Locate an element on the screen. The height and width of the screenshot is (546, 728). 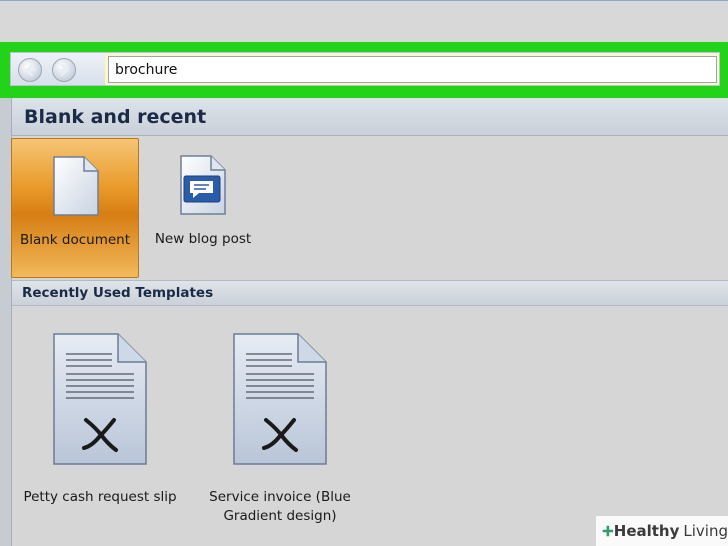
forward-button is located at coordinates (64, 70).